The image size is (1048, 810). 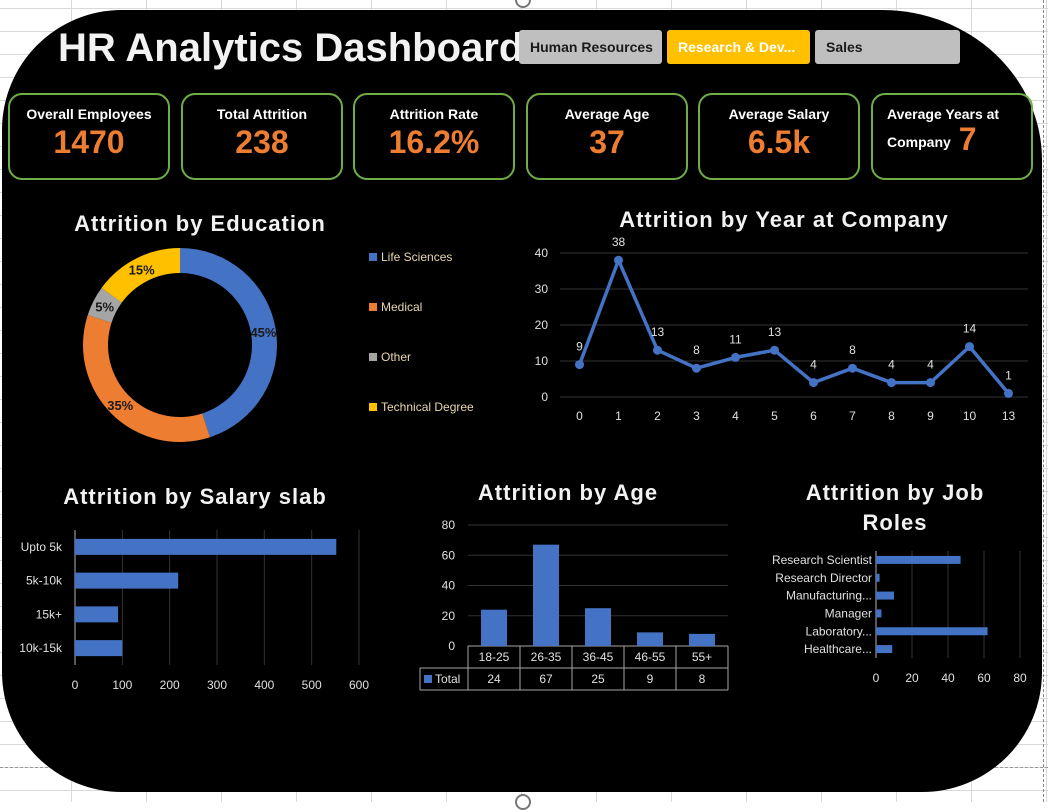 I want to click on x-tick-label: 2, so click(x=657, y=416).